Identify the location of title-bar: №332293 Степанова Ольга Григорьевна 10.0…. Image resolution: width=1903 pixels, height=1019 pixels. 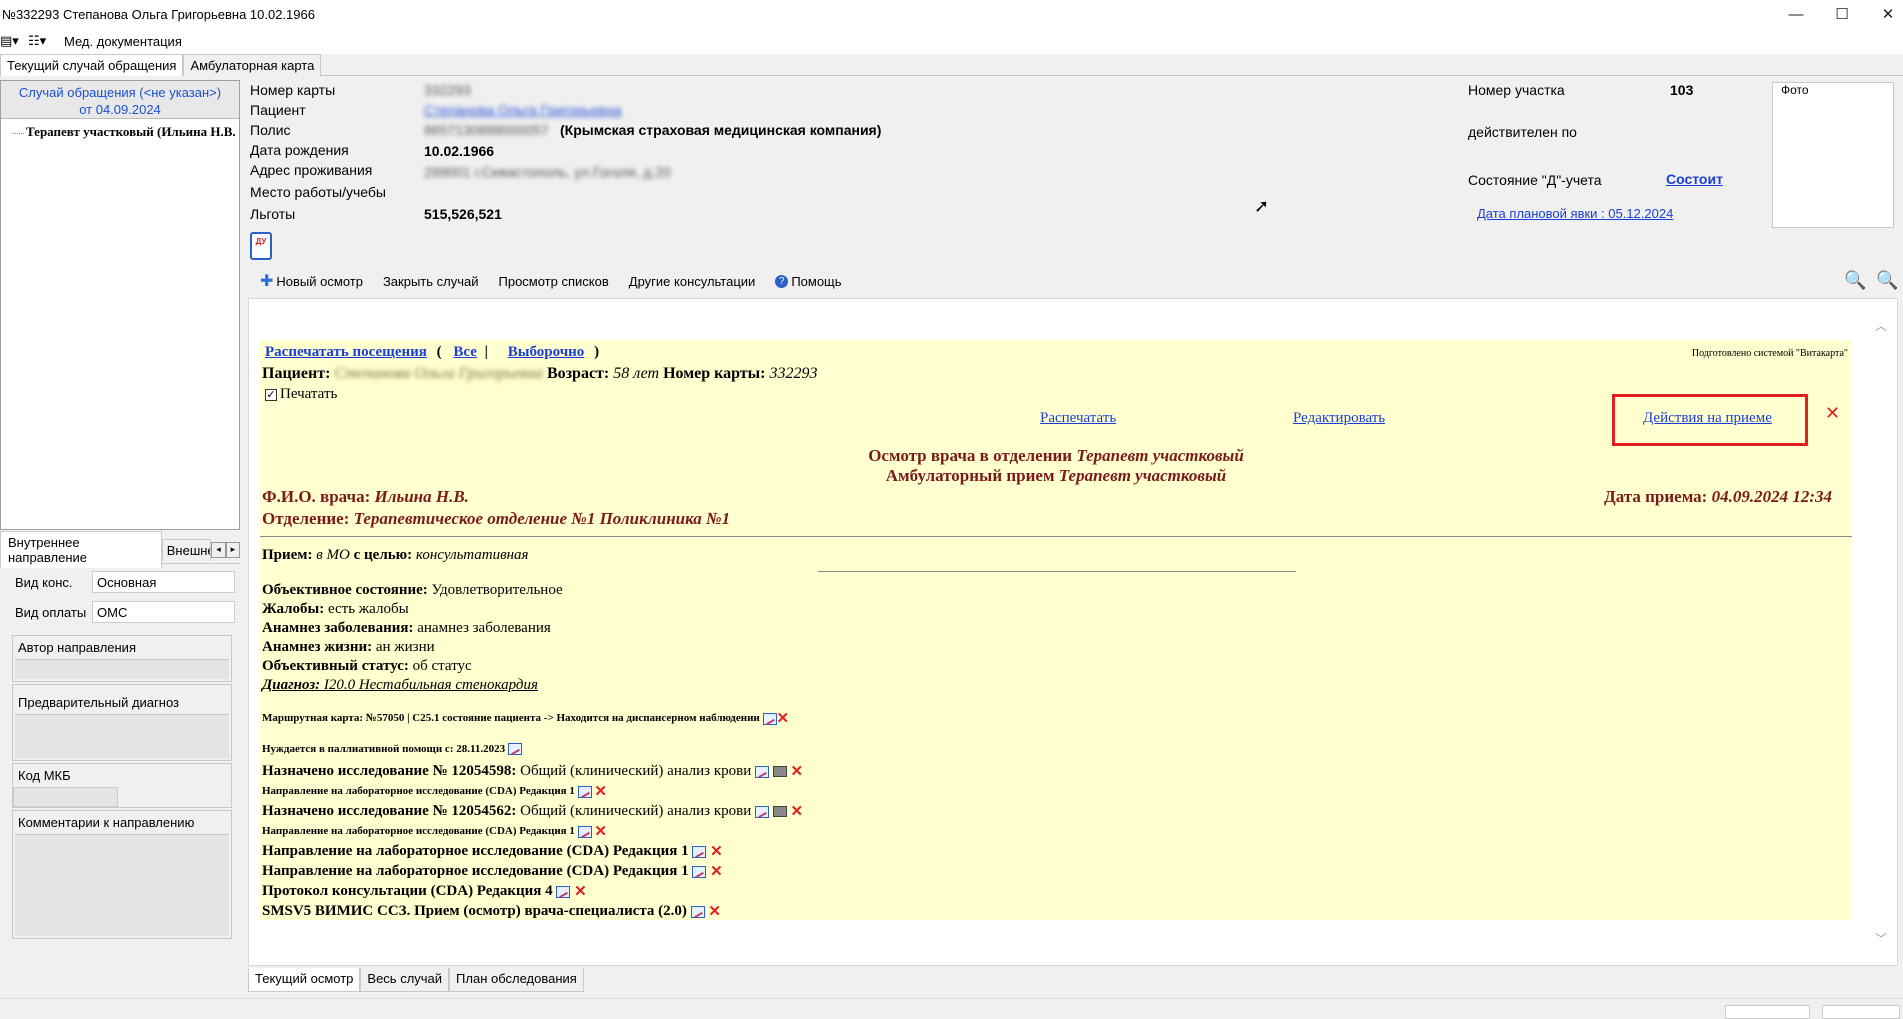
(951, 14).